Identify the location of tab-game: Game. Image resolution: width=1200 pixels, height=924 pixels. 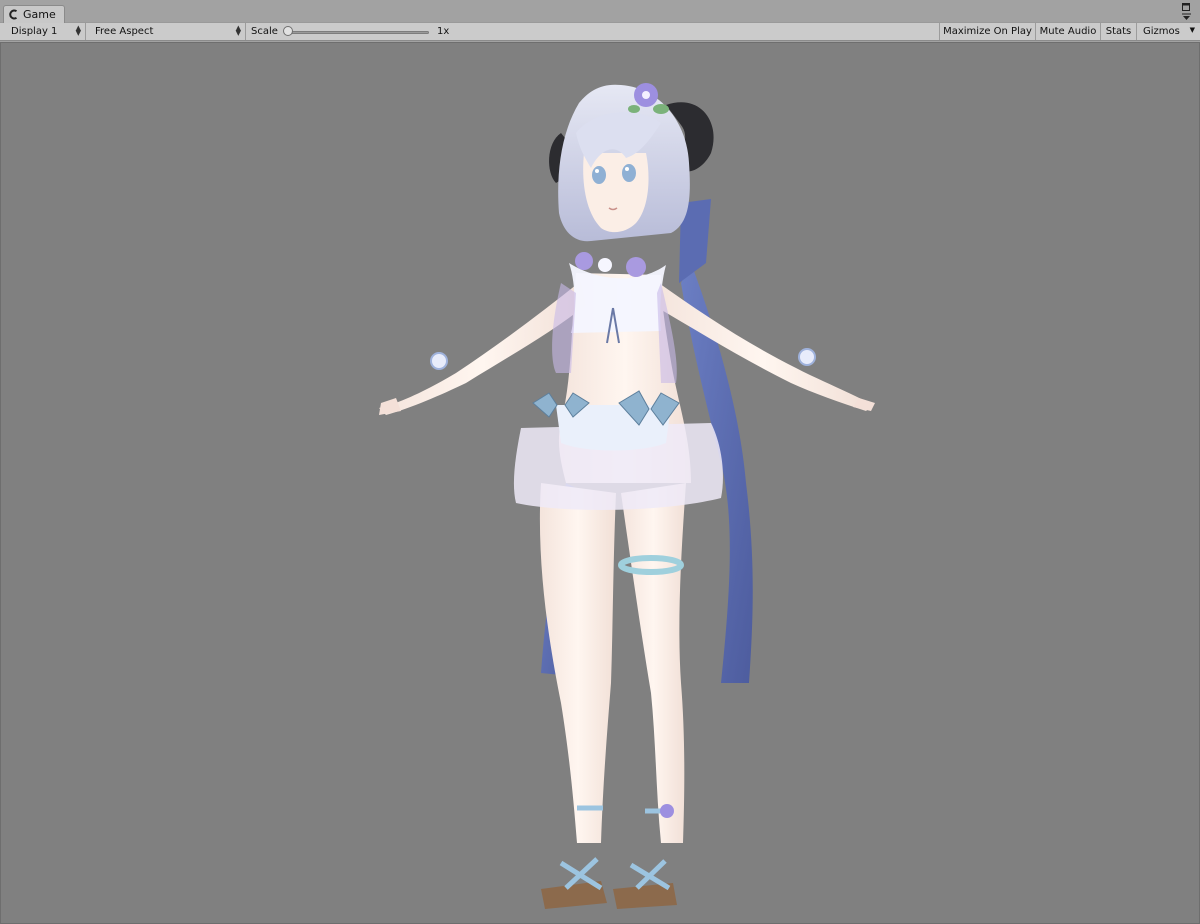
(34, 14).